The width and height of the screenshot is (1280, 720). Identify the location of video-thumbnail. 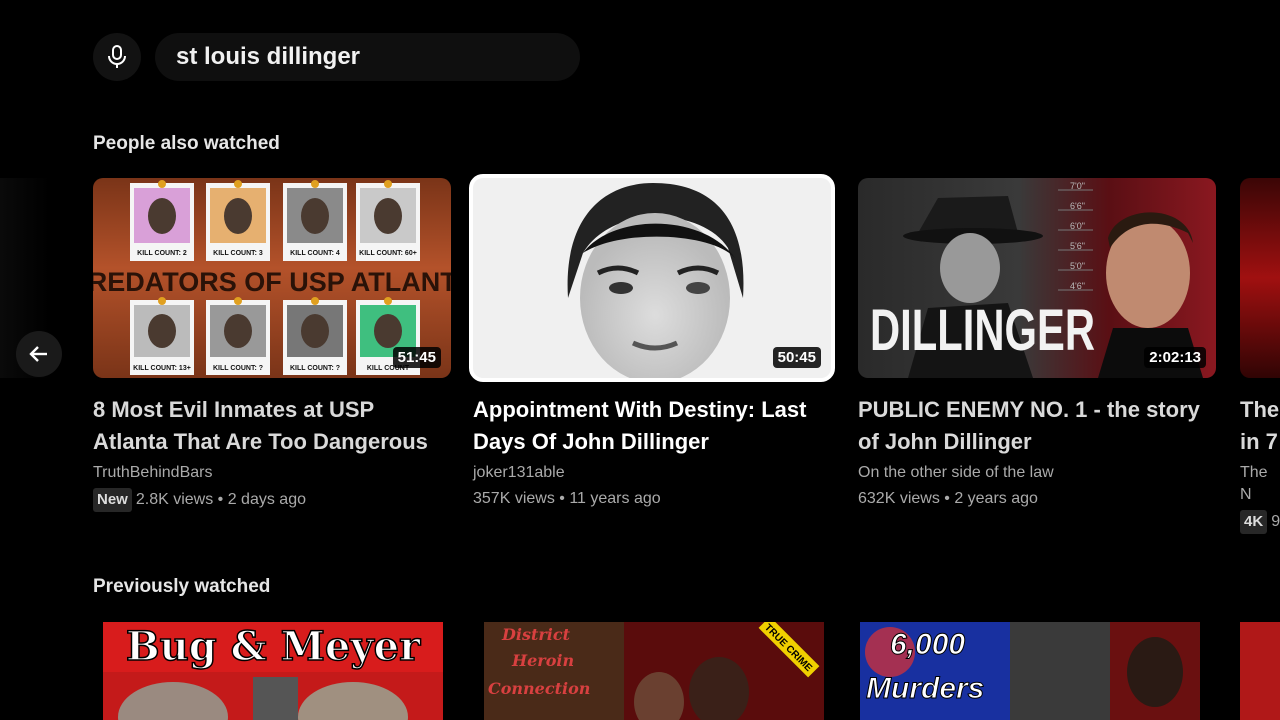
(1260, 278).